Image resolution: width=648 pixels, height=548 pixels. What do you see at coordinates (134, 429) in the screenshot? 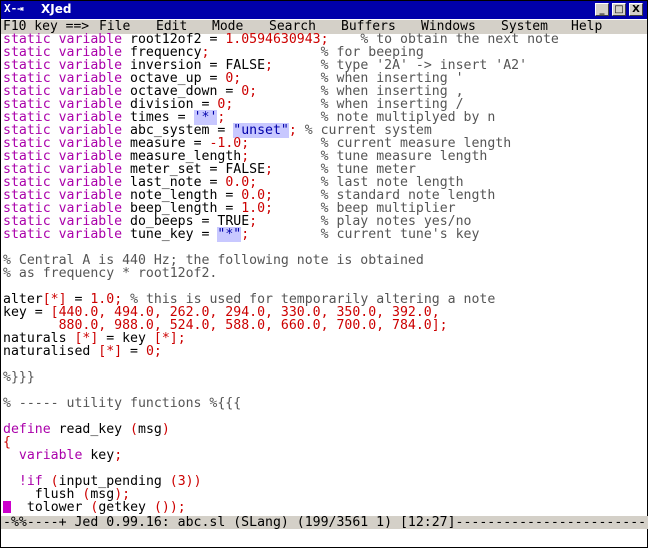
I see `code-token: (` at bounding box center [134, 429].